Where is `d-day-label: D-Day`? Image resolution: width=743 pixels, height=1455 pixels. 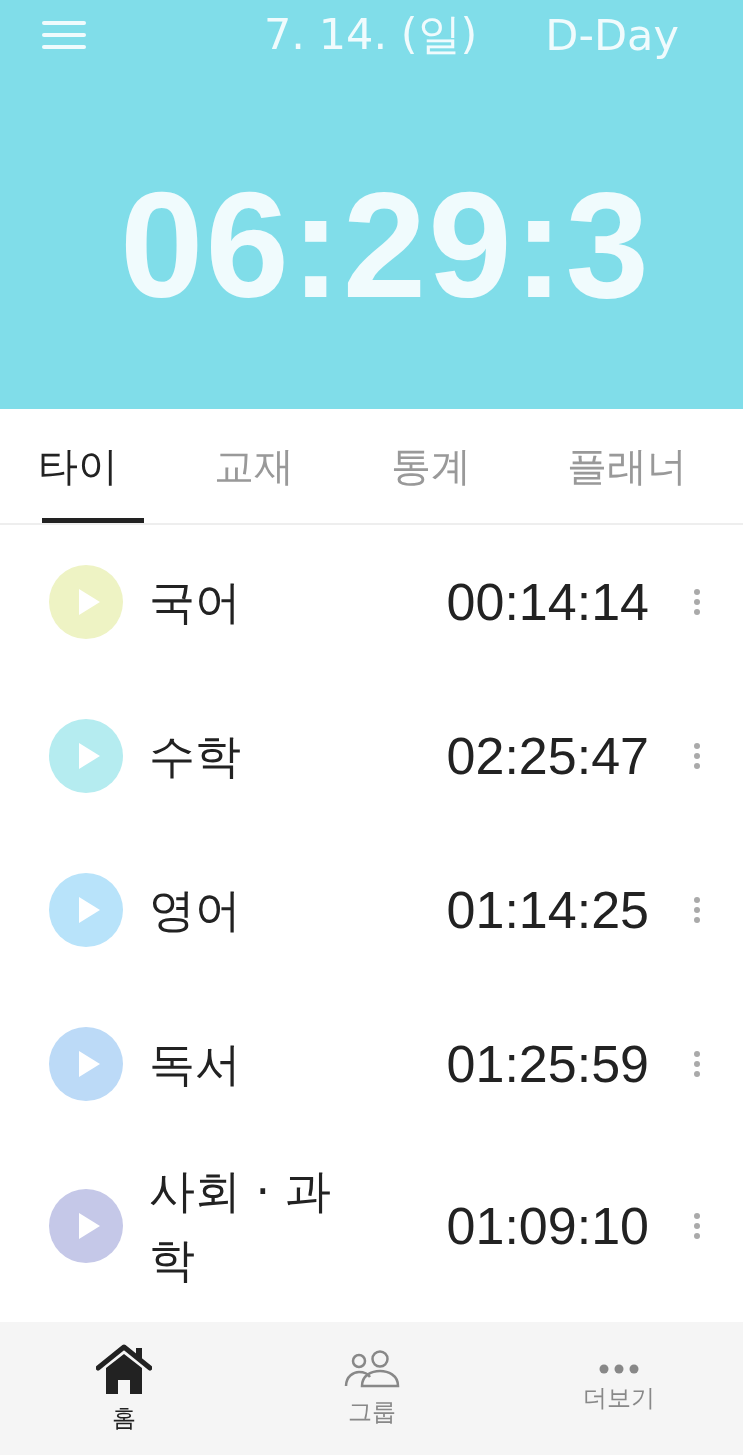
d-day-label: D-Day is located at coordinates (612, 35).